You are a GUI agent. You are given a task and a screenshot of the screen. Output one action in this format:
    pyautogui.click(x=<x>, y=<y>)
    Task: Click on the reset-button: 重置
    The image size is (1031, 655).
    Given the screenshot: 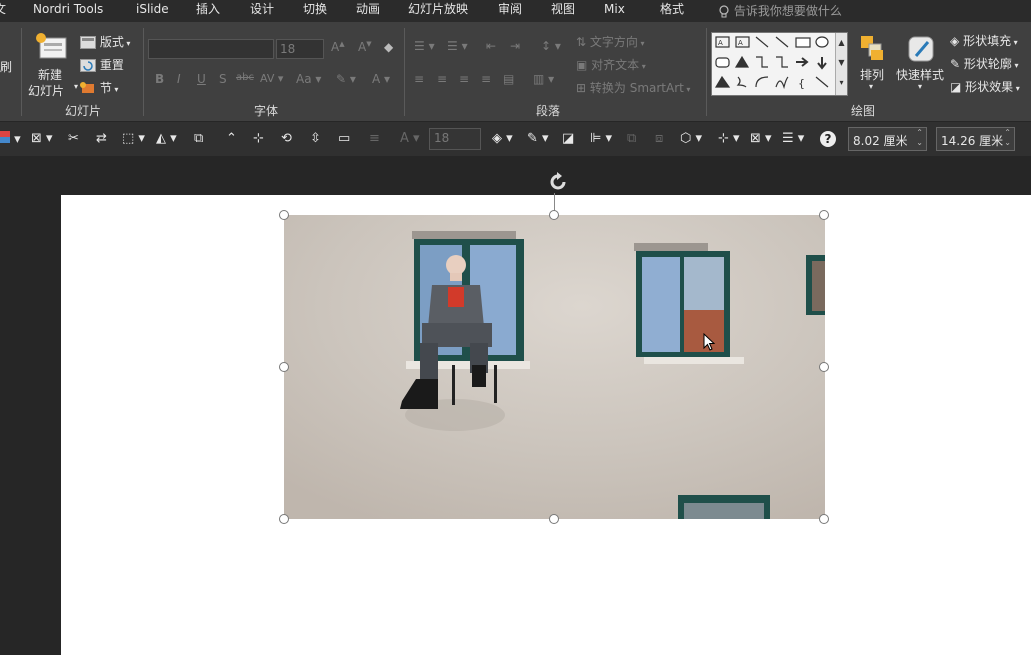 What is the action you would take?
    pyautogui.click(x=102, y=64)
    